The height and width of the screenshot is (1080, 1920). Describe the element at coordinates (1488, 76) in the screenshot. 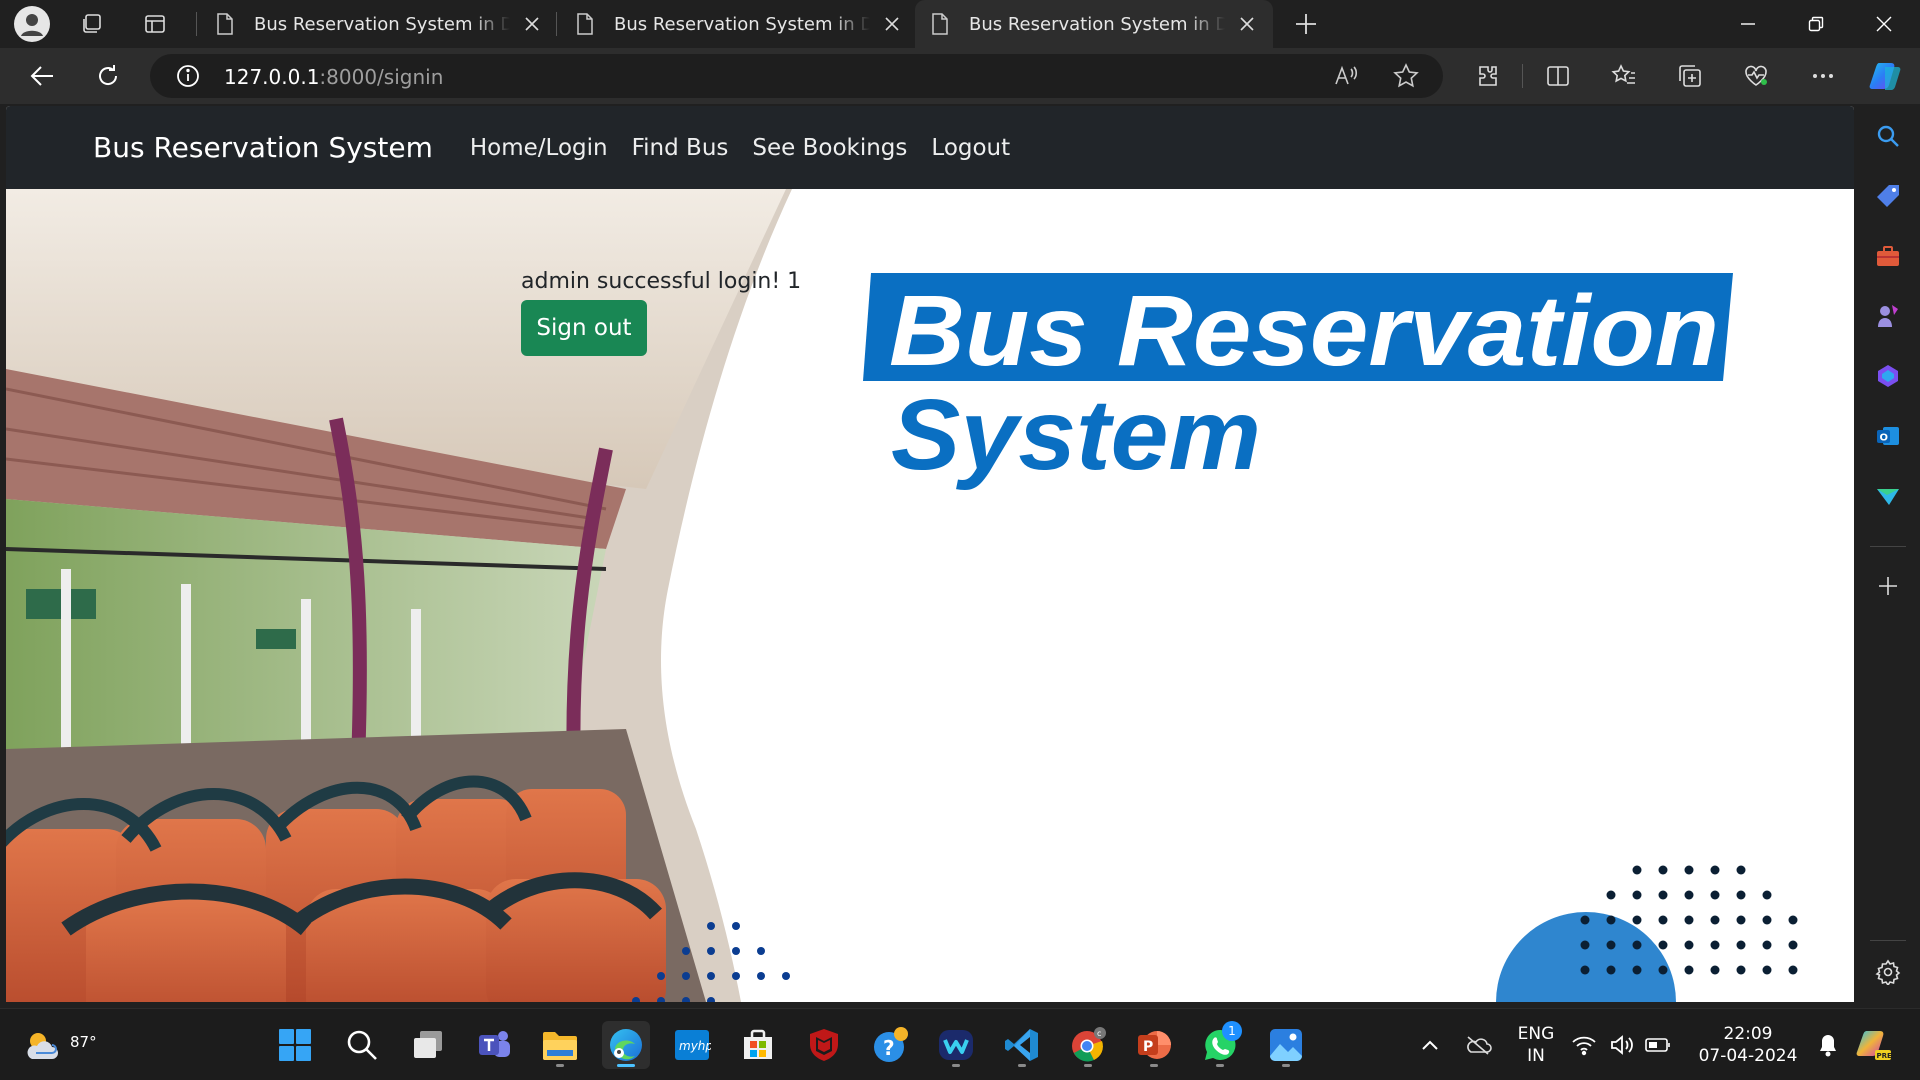

I see `extensions-icon` at that location.